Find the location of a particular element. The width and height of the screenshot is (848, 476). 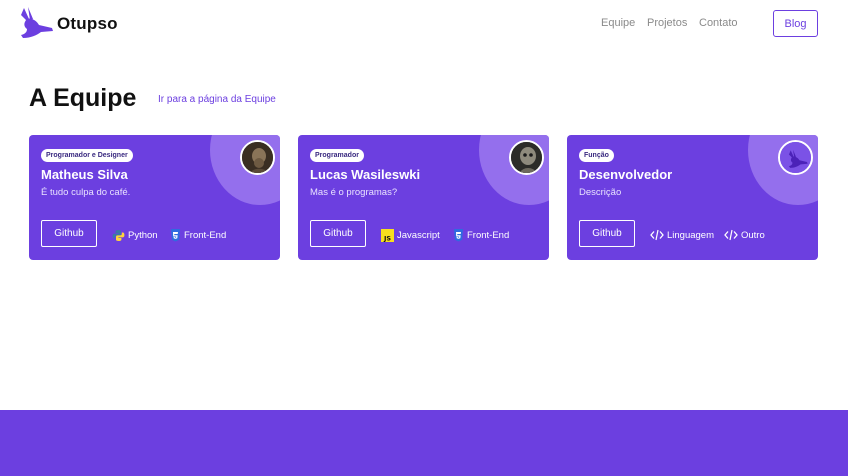

team-page-link: Ir para a página da Equipe is located at coordinates (217, 99).